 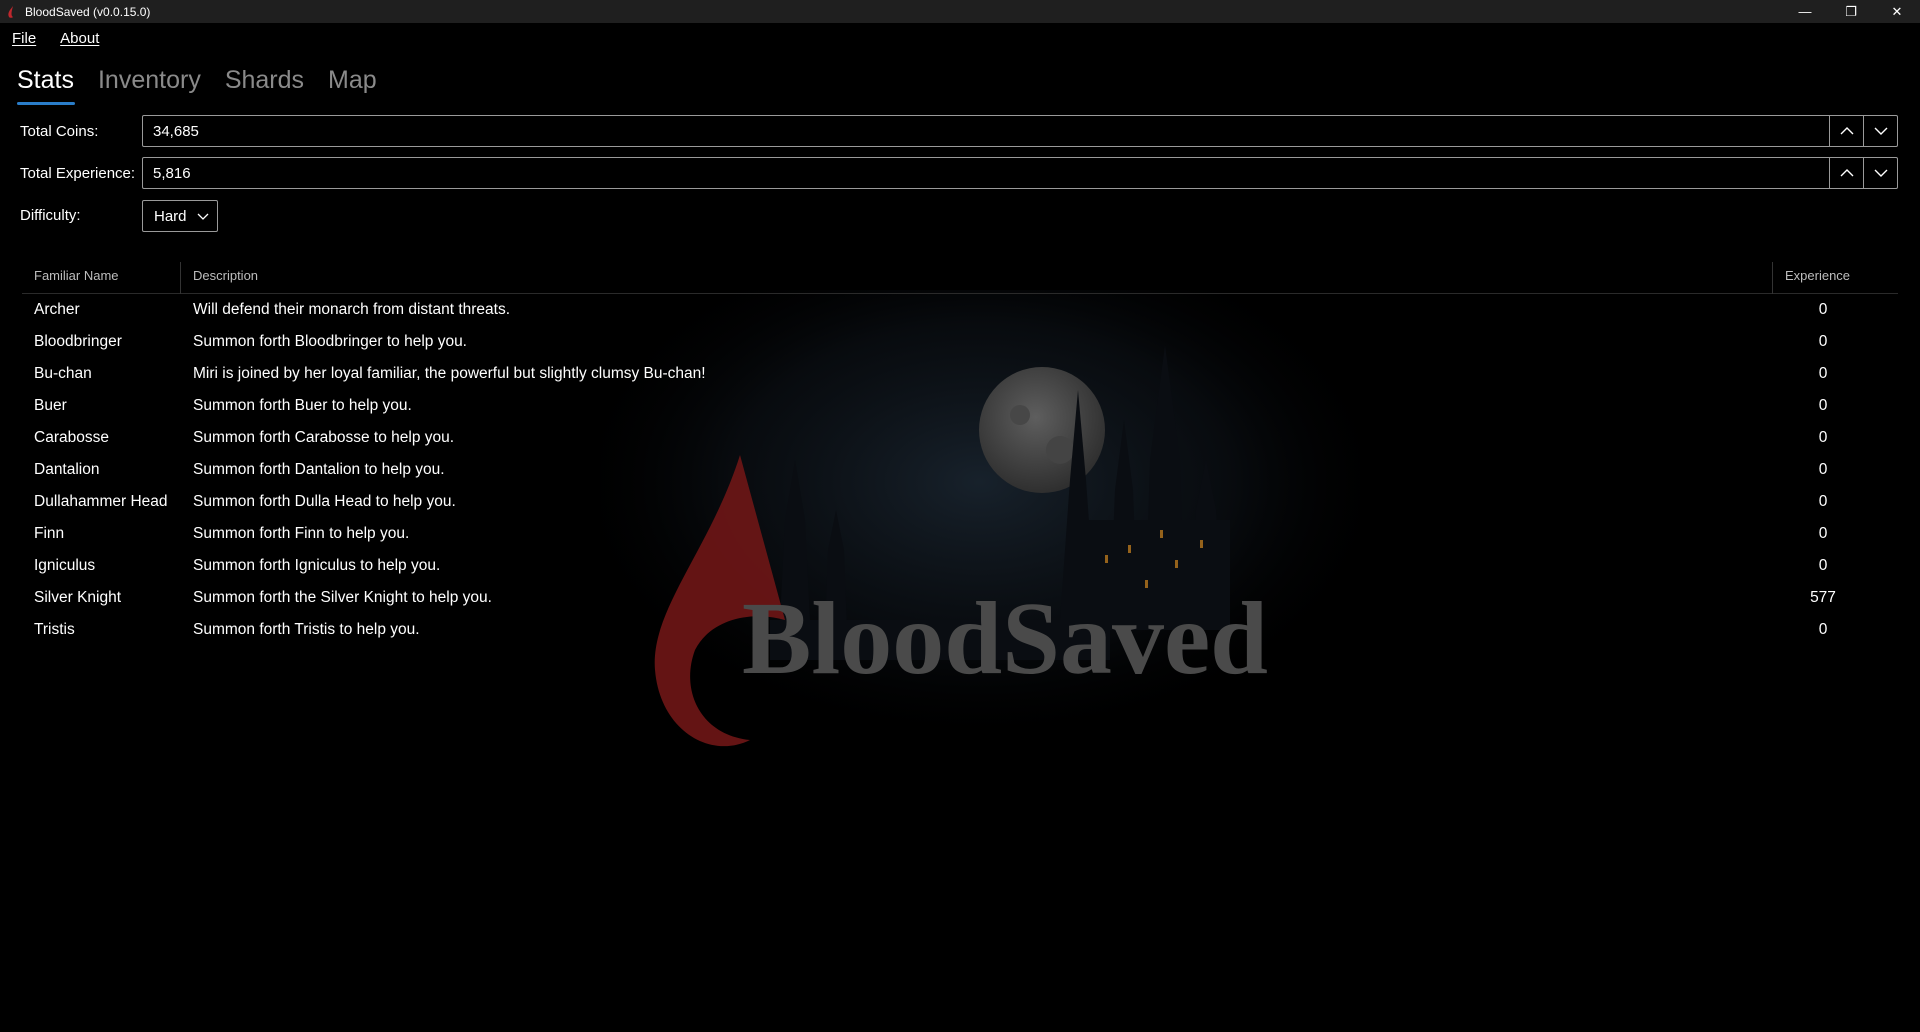 What do you see at coordinates (324, 501) in the screenshot?
I see `familiar-description-cell: Summon forth Dulla Head to help you.` at bounding box center [324, 501].